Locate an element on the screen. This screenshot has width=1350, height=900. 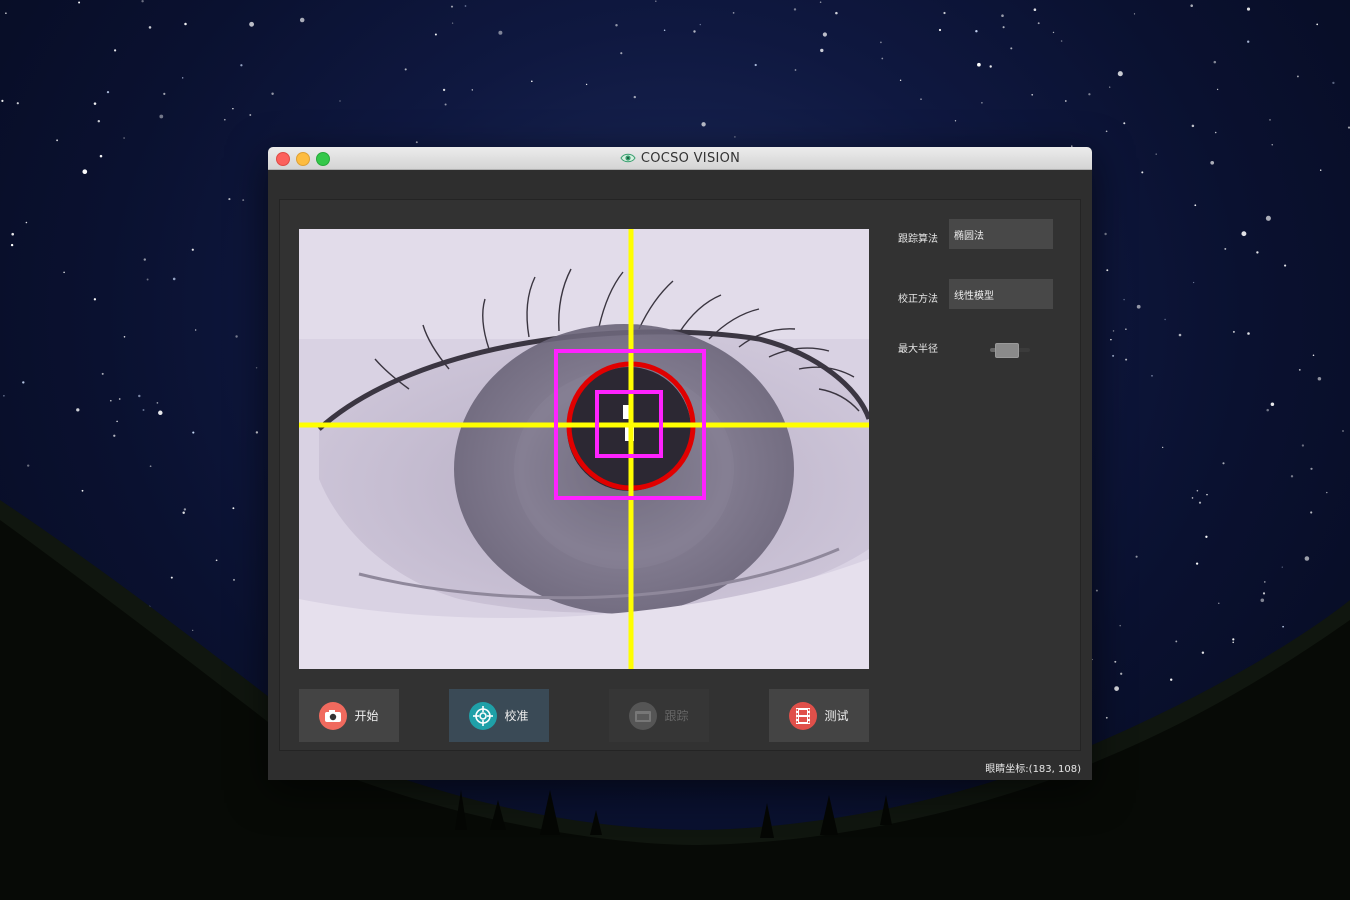
tracking-algorithm-select: 椭圆法 is located at coordinates (1001, 234).